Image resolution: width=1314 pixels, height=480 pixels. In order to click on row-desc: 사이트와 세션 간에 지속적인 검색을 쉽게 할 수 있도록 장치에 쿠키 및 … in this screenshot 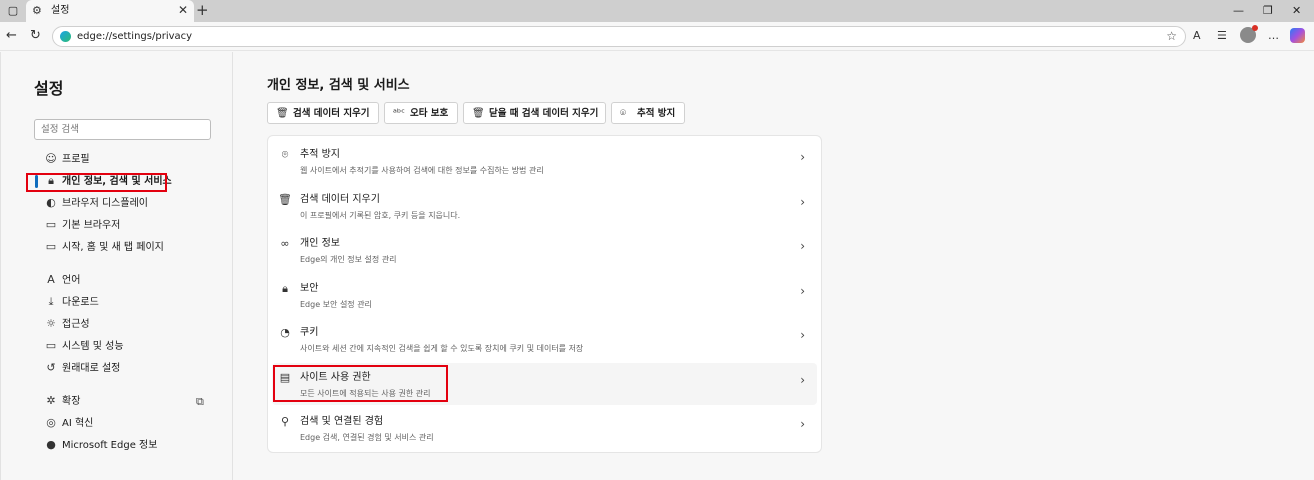, I will do `click(442, 348)`.